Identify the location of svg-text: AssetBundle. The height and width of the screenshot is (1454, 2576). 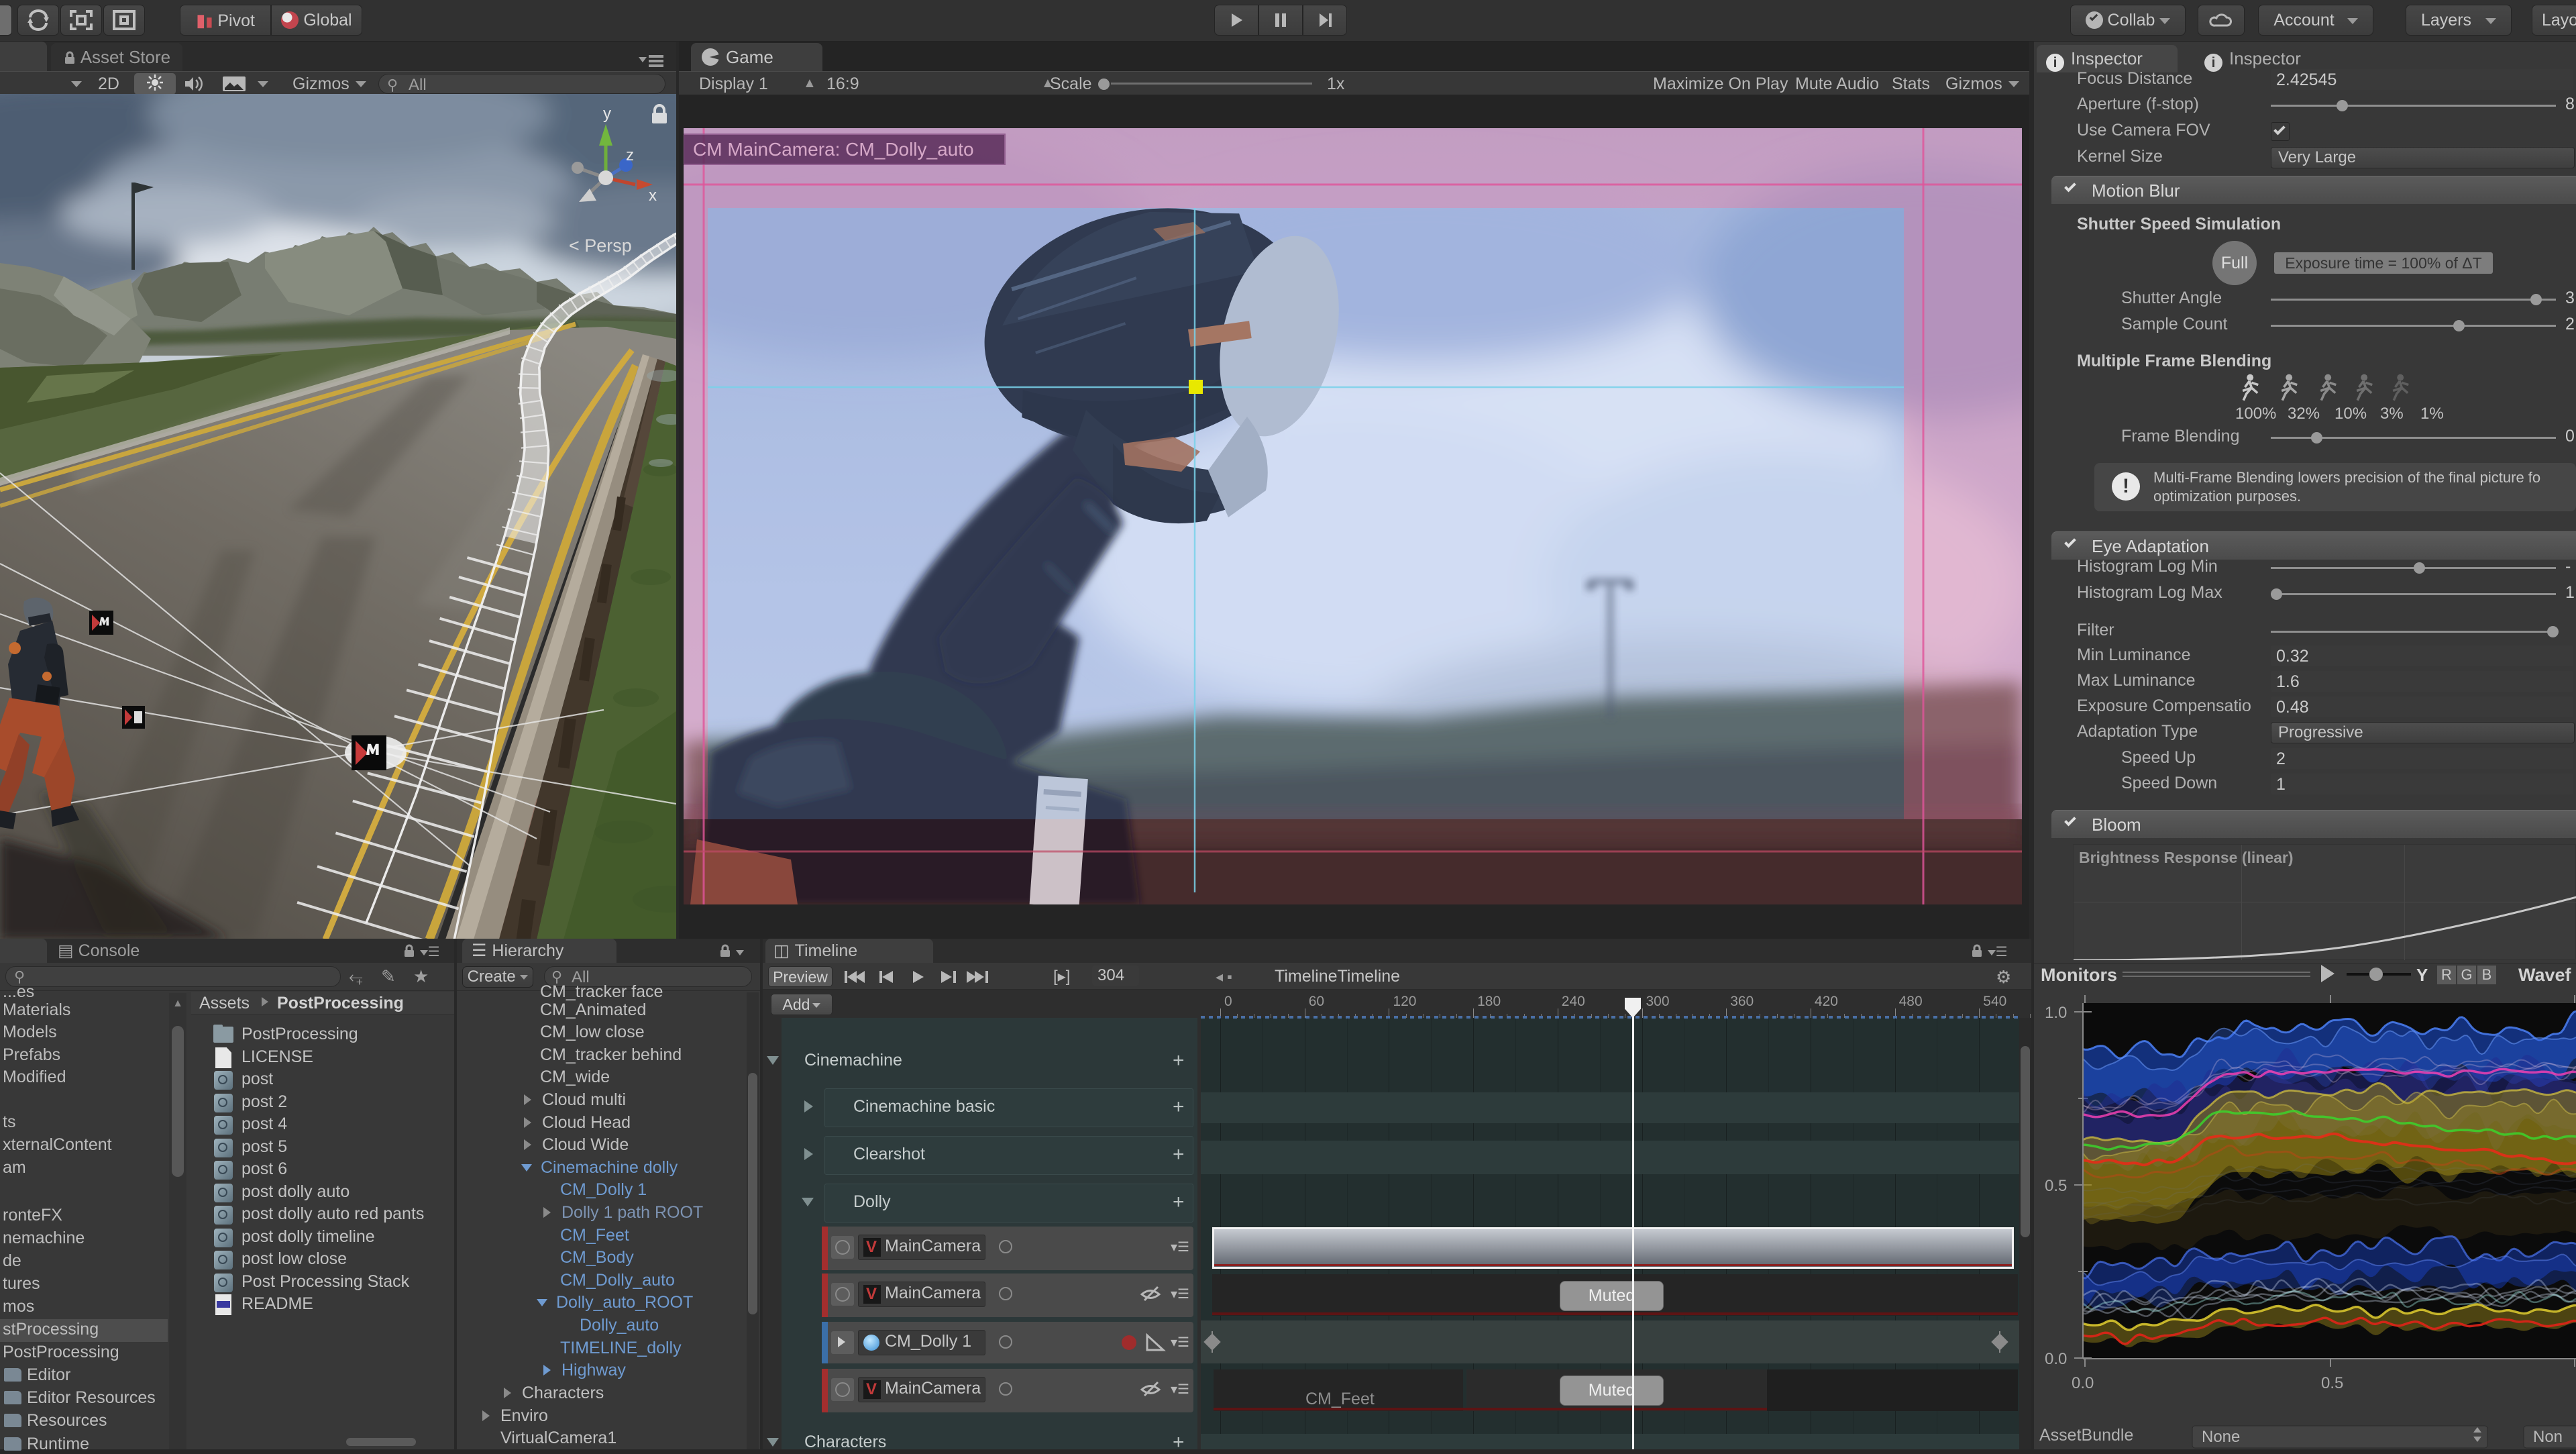
(2086, 1436).